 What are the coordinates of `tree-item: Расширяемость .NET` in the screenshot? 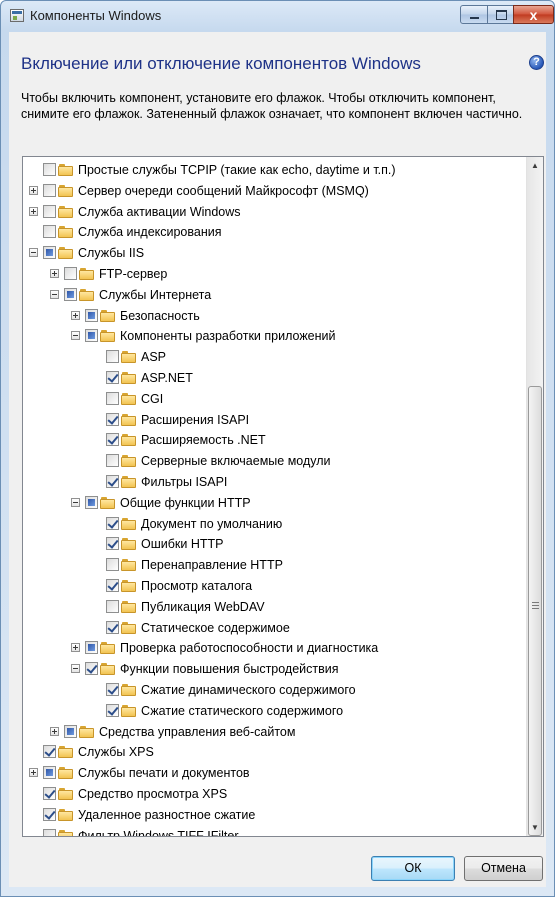 It's located at (275, 440).